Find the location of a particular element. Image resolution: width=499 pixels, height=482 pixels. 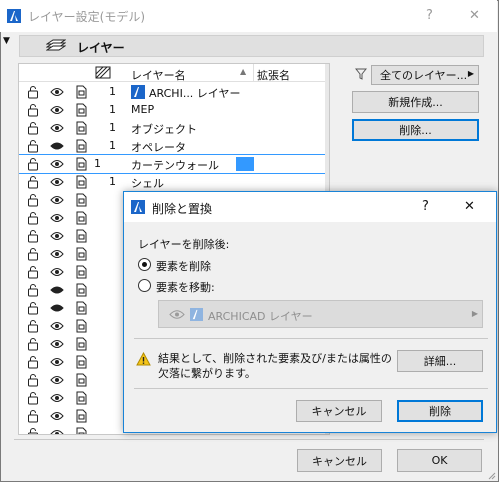

extension-edit-cell is located at coordinates (245, 164).